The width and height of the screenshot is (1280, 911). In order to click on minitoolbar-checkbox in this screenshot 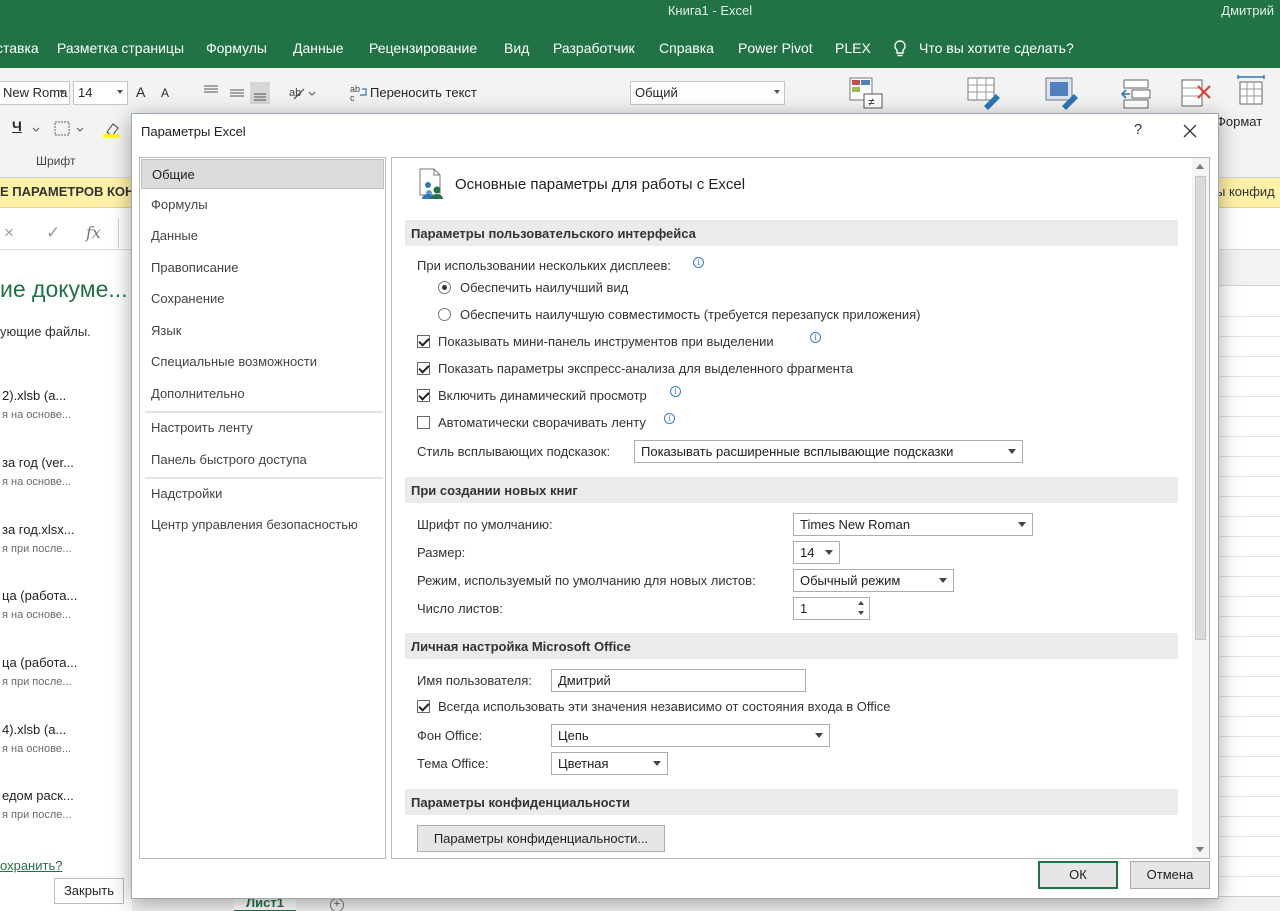, I will do `click(423, 341)`.